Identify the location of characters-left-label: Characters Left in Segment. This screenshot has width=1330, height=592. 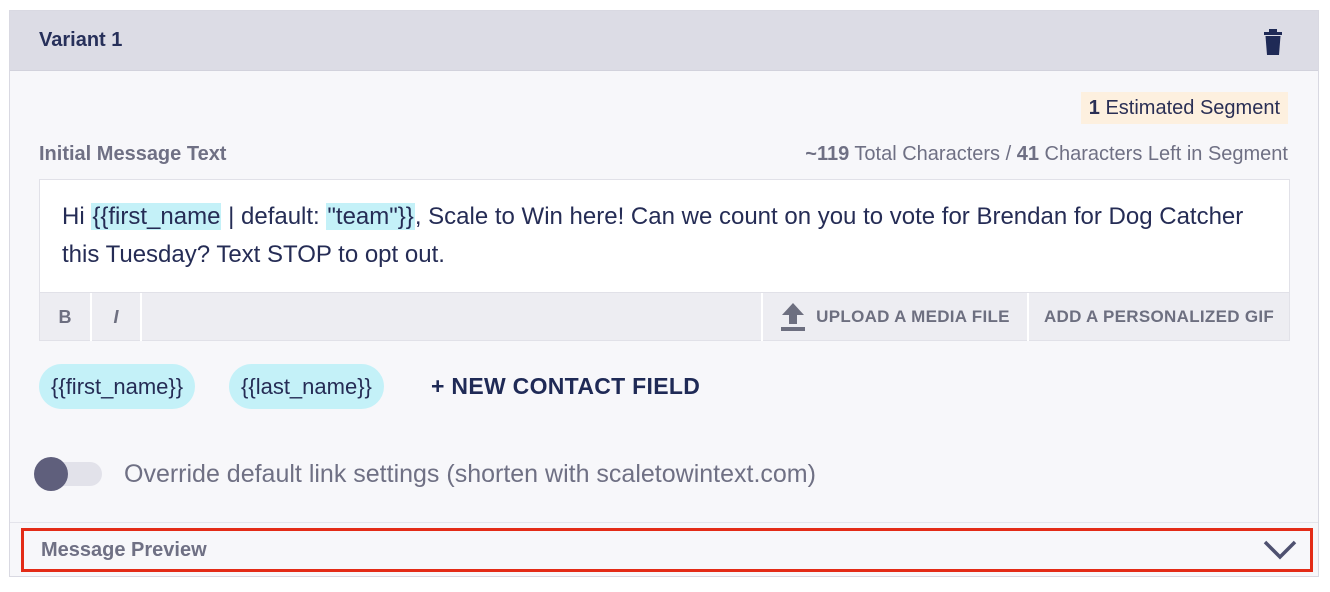
(1166, 154).